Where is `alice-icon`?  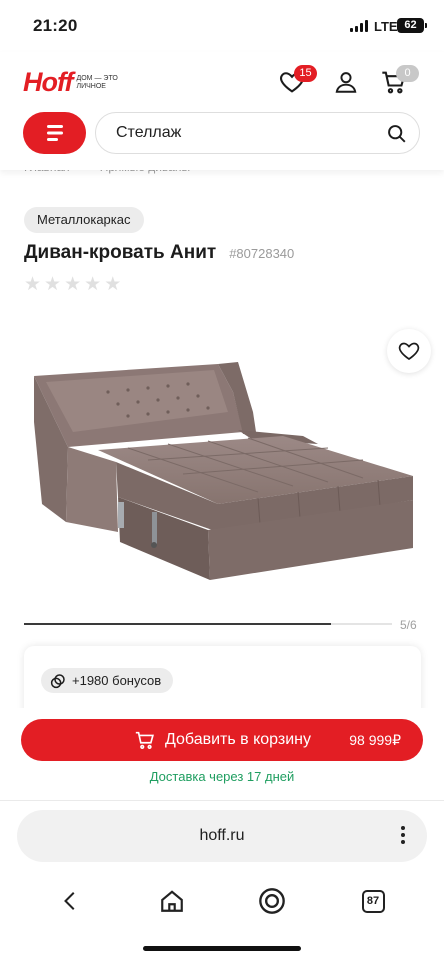
alice-icon is located at coordinates (272, 901).